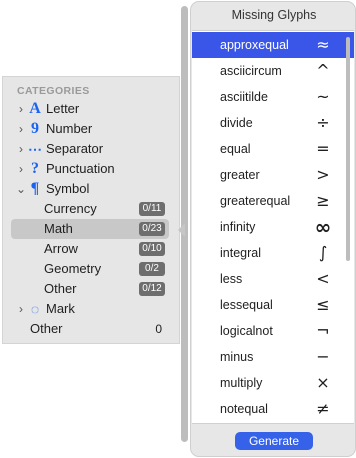 The image size is (356, 458). Describe the element at coordinates (241, 383) in the screenshot. I see `glyph-name: multiply` at that location.